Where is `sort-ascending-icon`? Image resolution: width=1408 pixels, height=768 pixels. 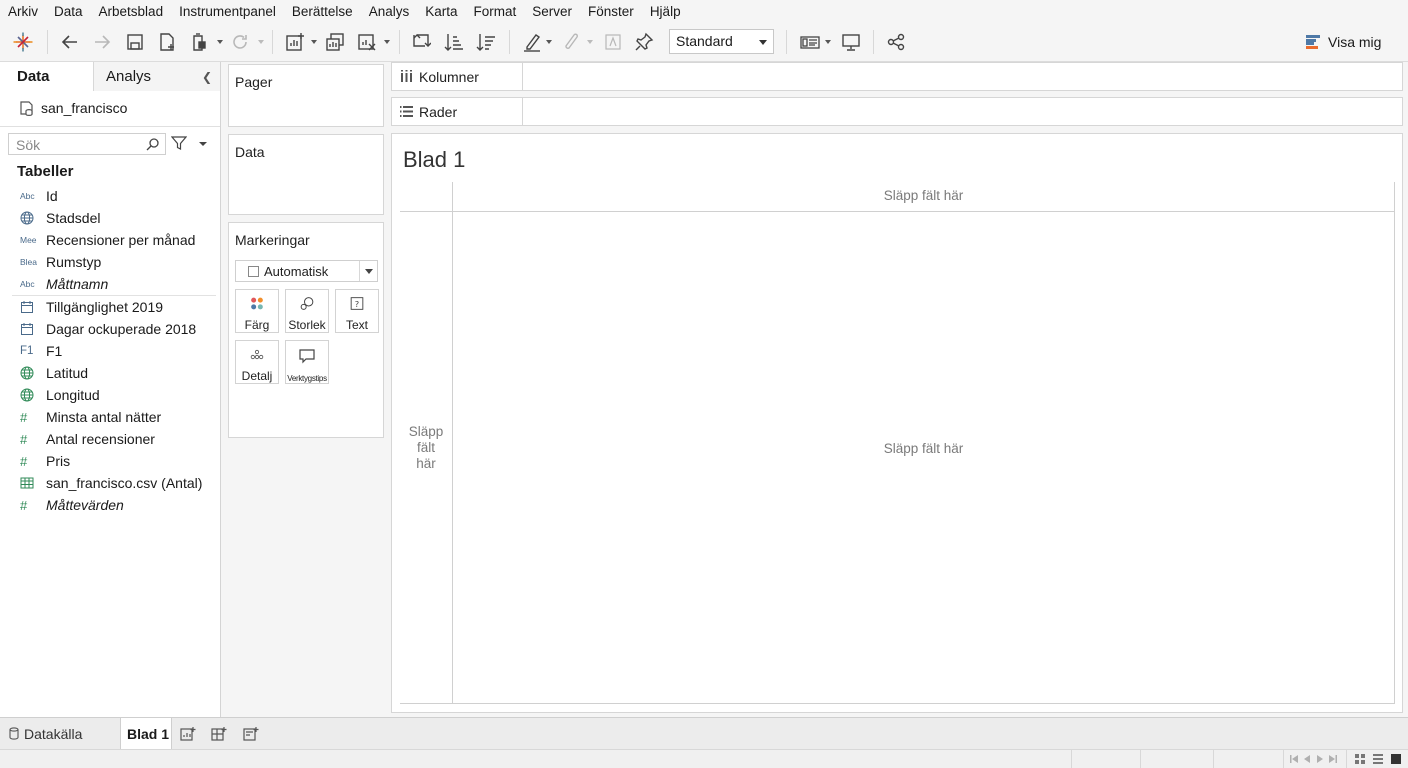 sort-ascending-icon is located at coordinates (454, 42).